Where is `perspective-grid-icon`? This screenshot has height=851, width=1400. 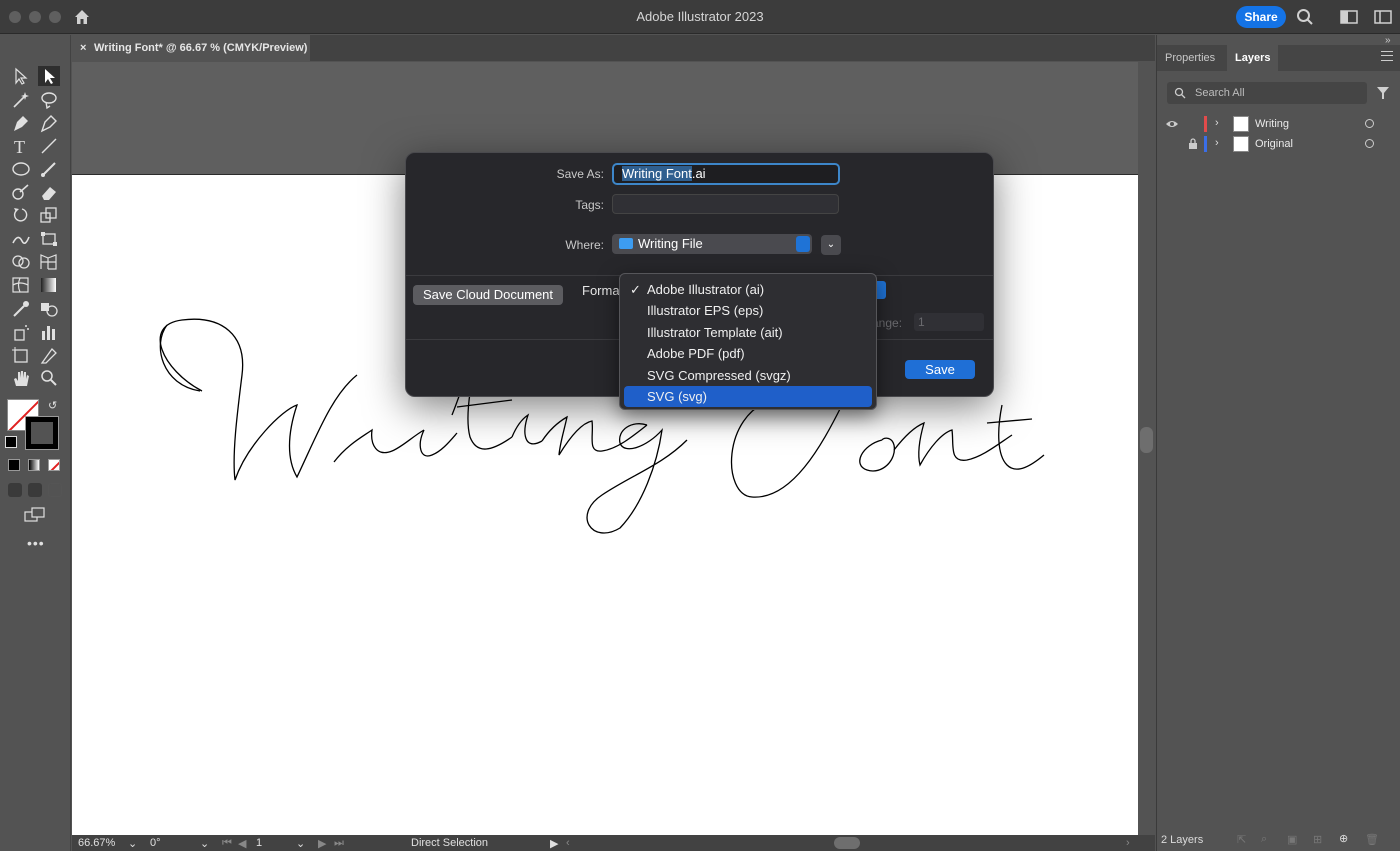
perspective-grid-icon is located at coordinates (49, 262).